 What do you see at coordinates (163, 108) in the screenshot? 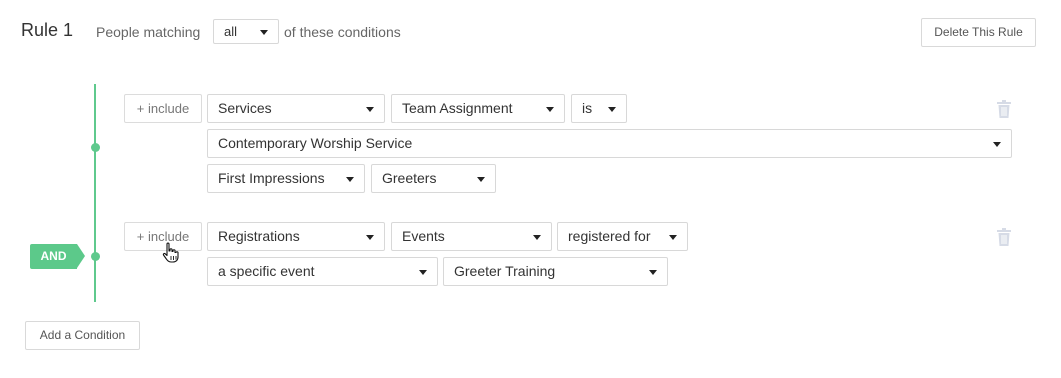
I see `include-button: + include` at bounding box center [163, 108].